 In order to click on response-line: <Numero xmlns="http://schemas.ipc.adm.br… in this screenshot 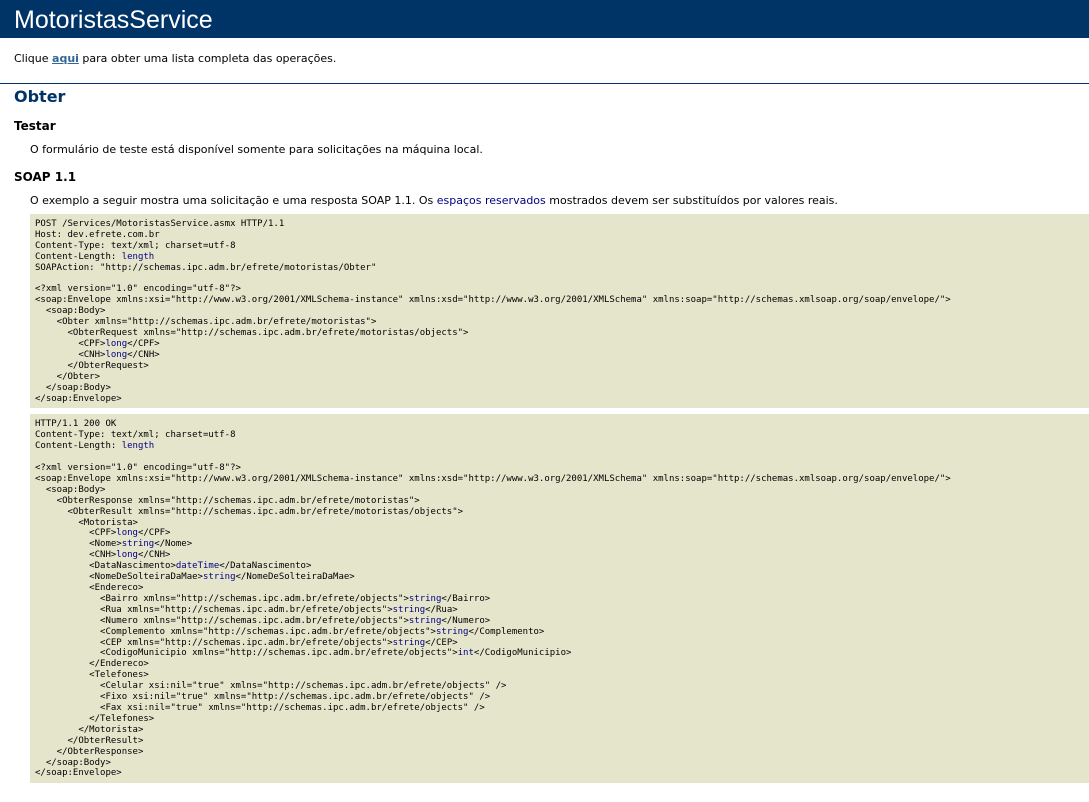, I will do `click(263, 620)`.